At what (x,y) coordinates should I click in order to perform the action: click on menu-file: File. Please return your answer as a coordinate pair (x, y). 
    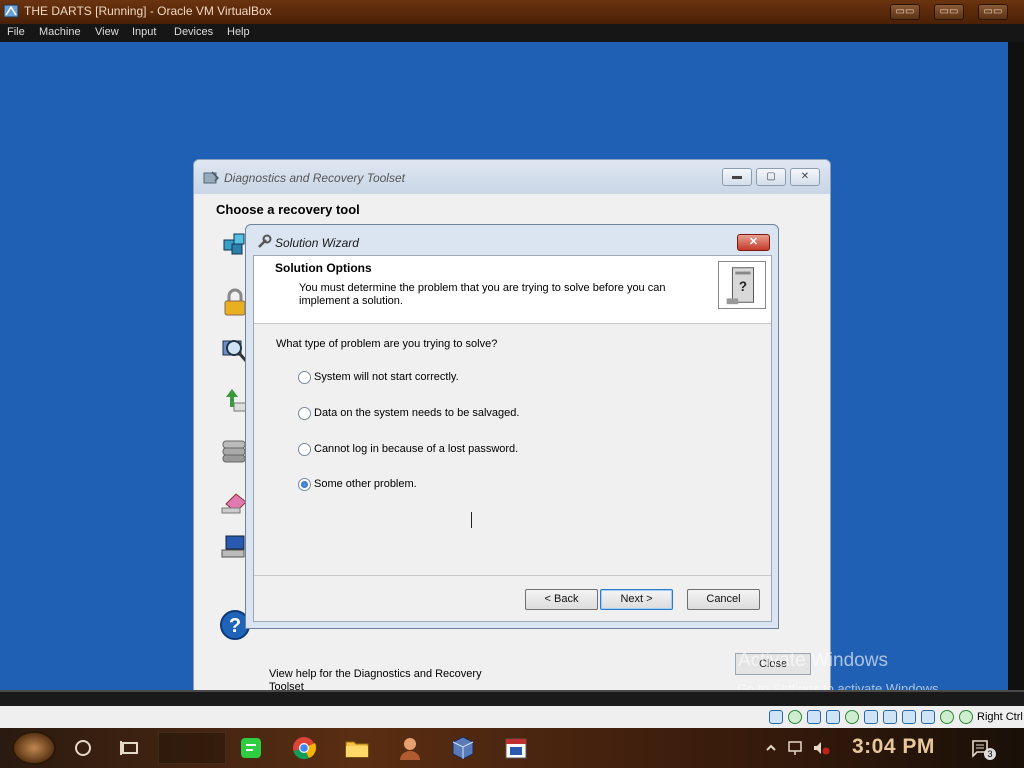
    Looking at the image, I should click on (16, 32).